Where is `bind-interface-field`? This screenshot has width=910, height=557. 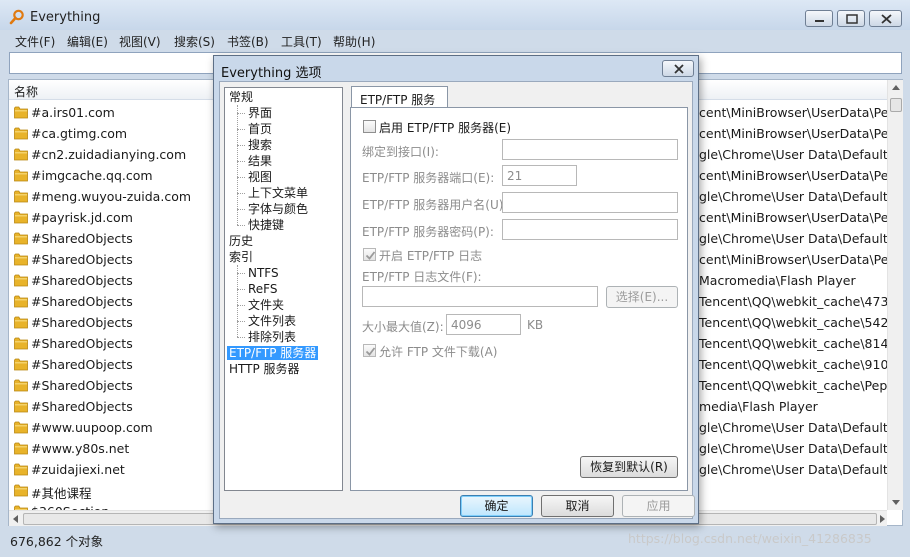
bind-interface-field is located at coordinates (590, 149).